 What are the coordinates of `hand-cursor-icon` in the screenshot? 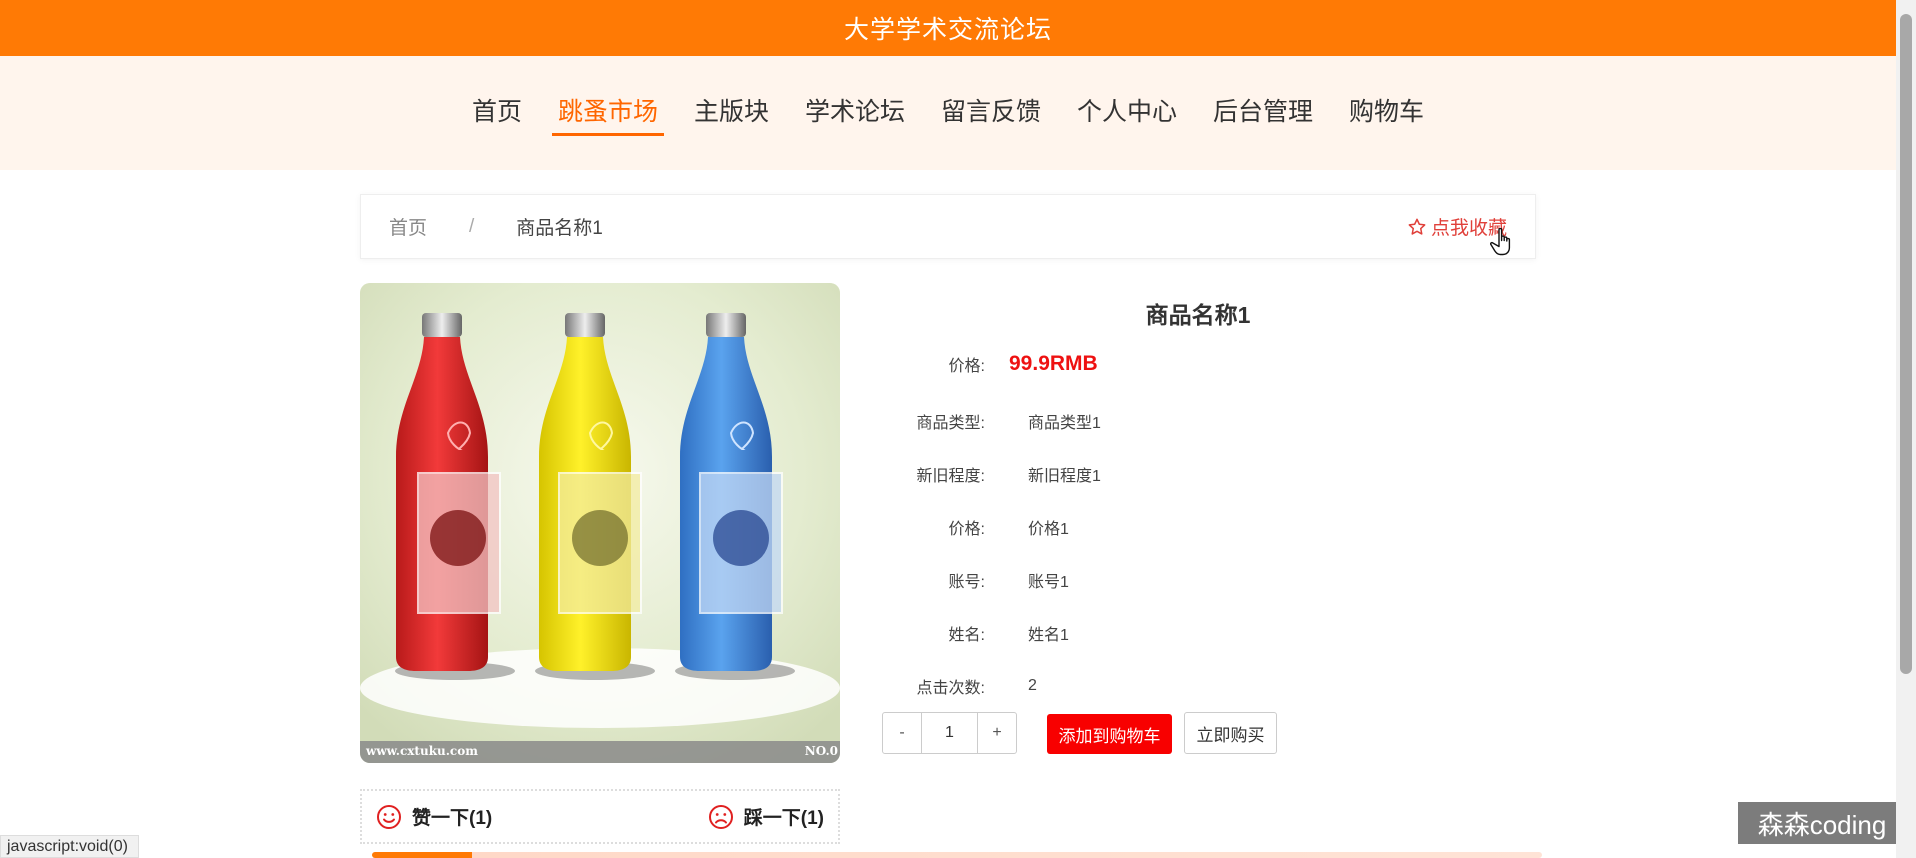 It's located at (1500, 241).